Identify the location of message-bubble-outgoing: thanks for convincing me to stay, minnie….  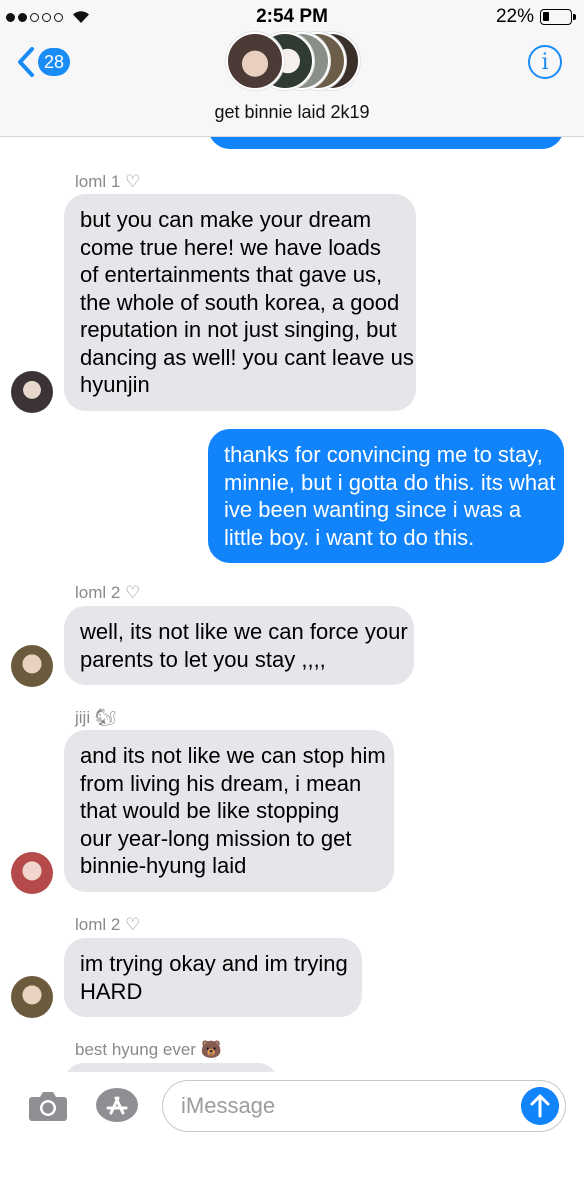
(386, 496).